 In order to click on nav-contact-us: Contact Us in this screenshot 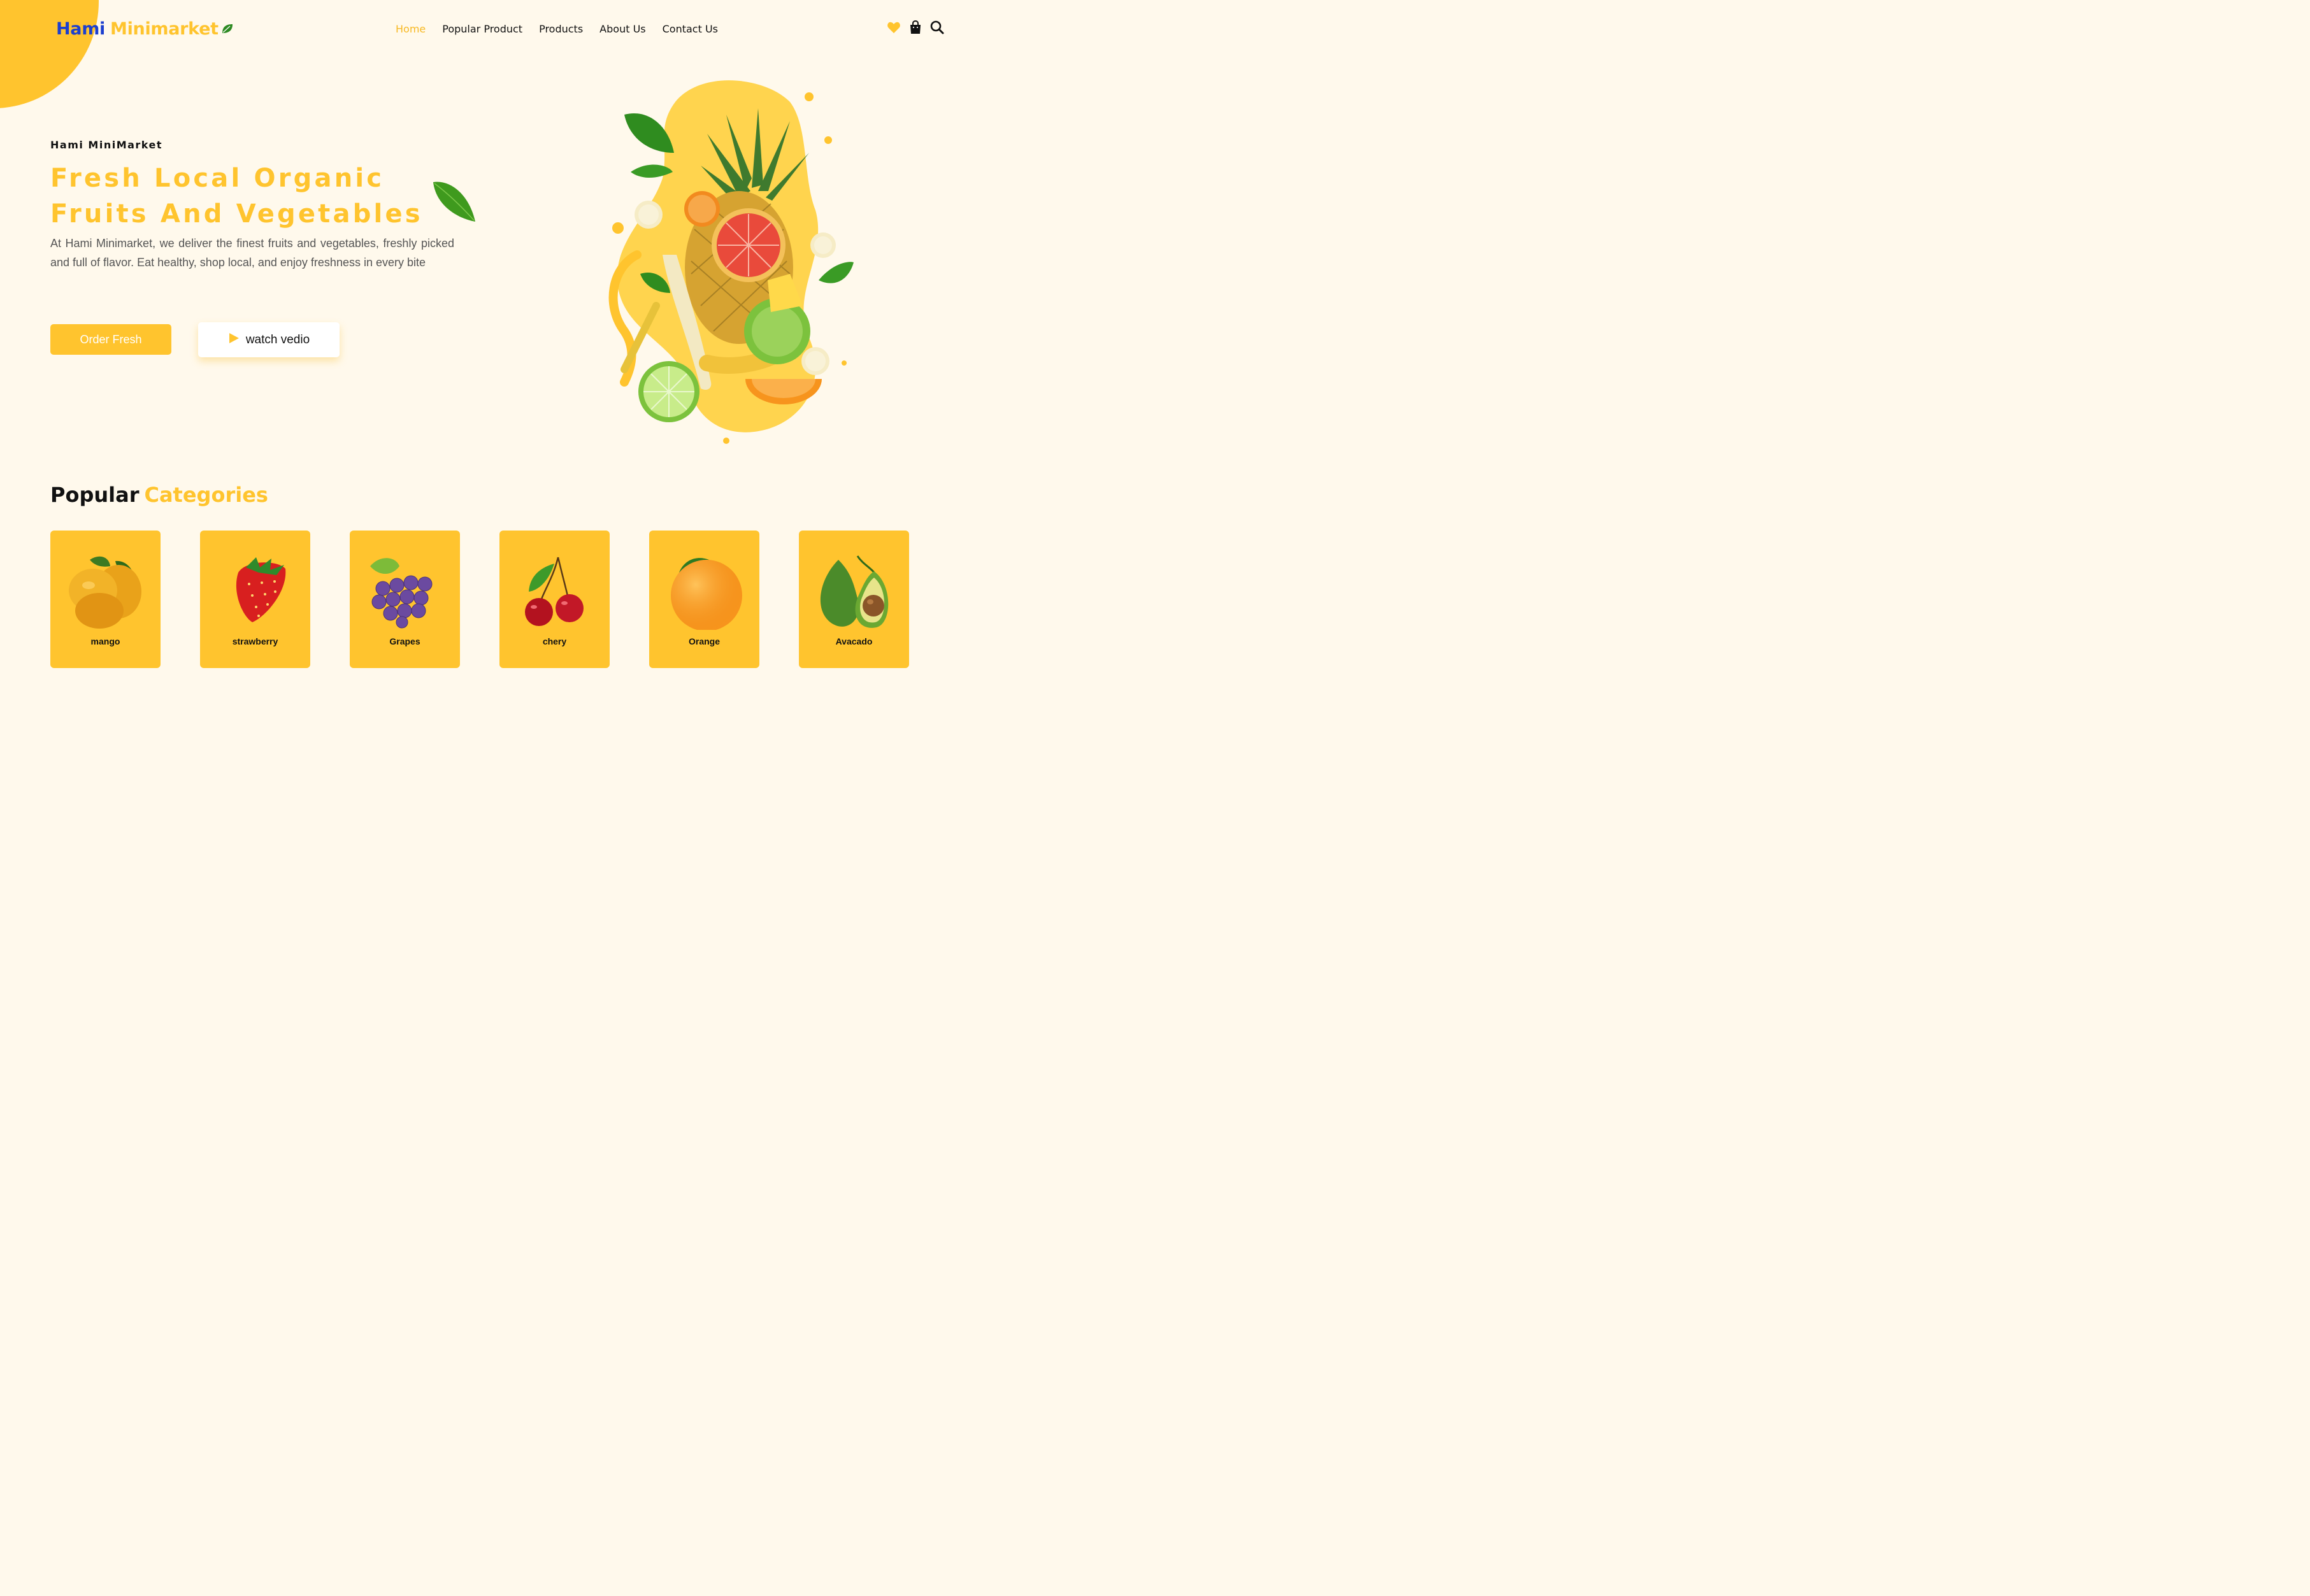, I will do `click(690, 29)`.